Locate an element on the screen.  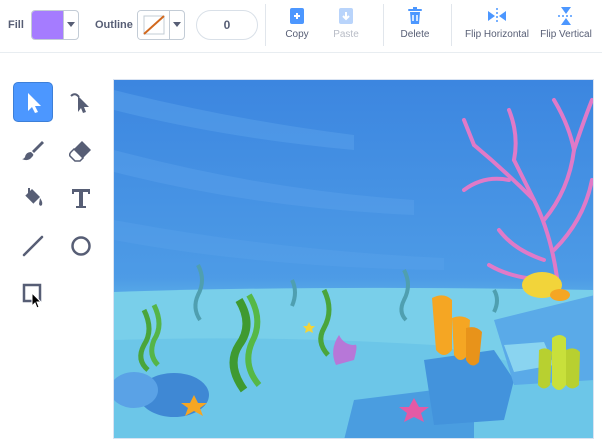
outline-color-swatch is located at coordinates (154, 25).